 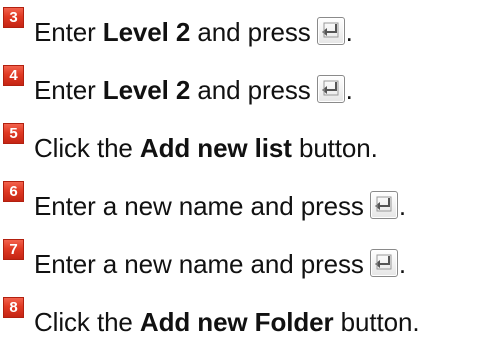 What do you see at coordinates (13, 17) in the screenshot?
I see `step-number-badge: 3` at bounding box center [13, 17].